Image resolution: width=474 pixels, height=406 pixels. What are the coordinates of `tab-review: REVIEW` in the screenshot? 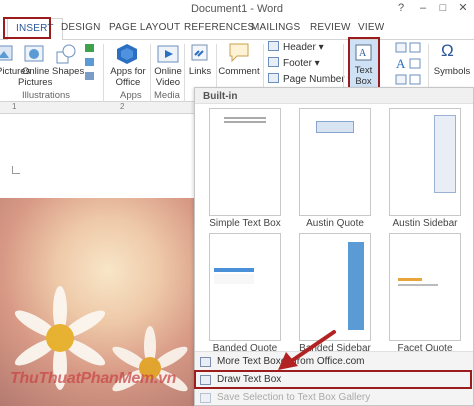 It's located at (330, 27).